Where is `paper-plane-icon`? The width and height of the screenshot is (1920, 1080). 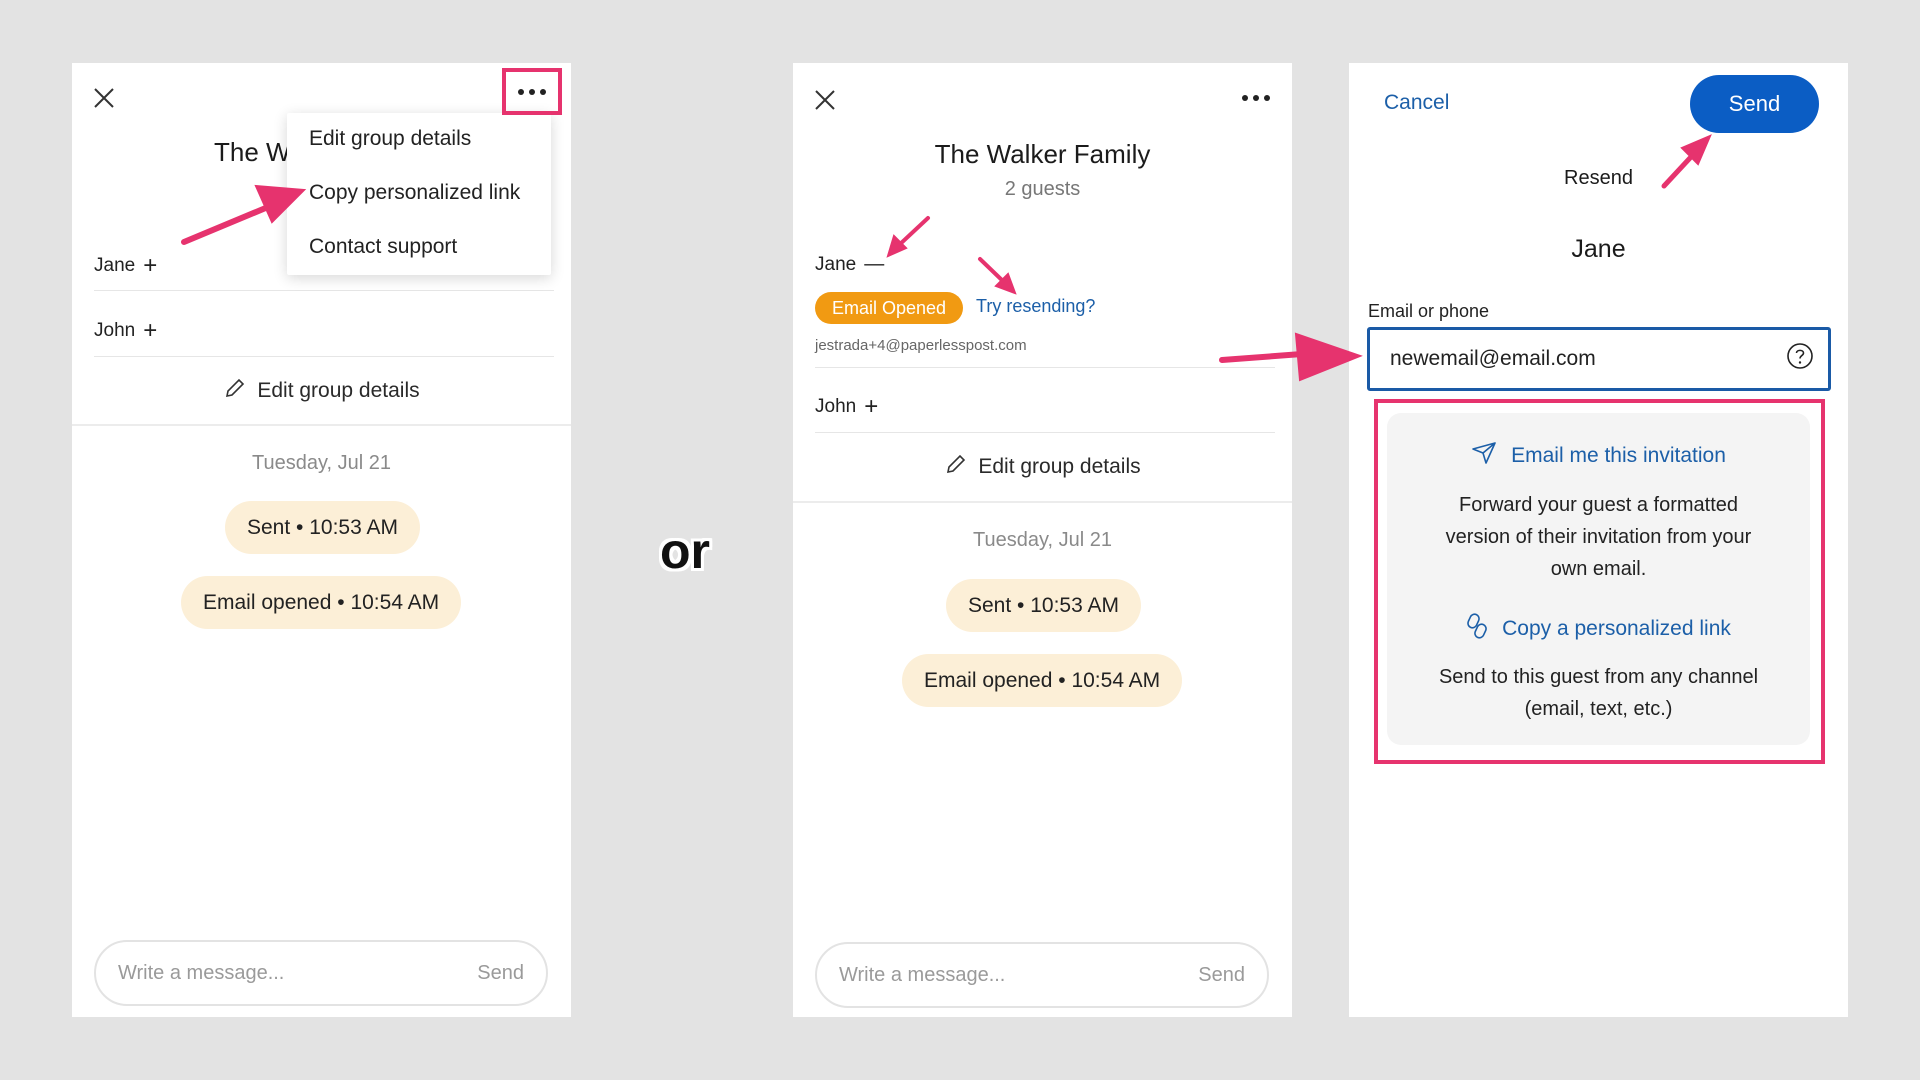
paper-plane-icon is located at coordinates (1484, 456).